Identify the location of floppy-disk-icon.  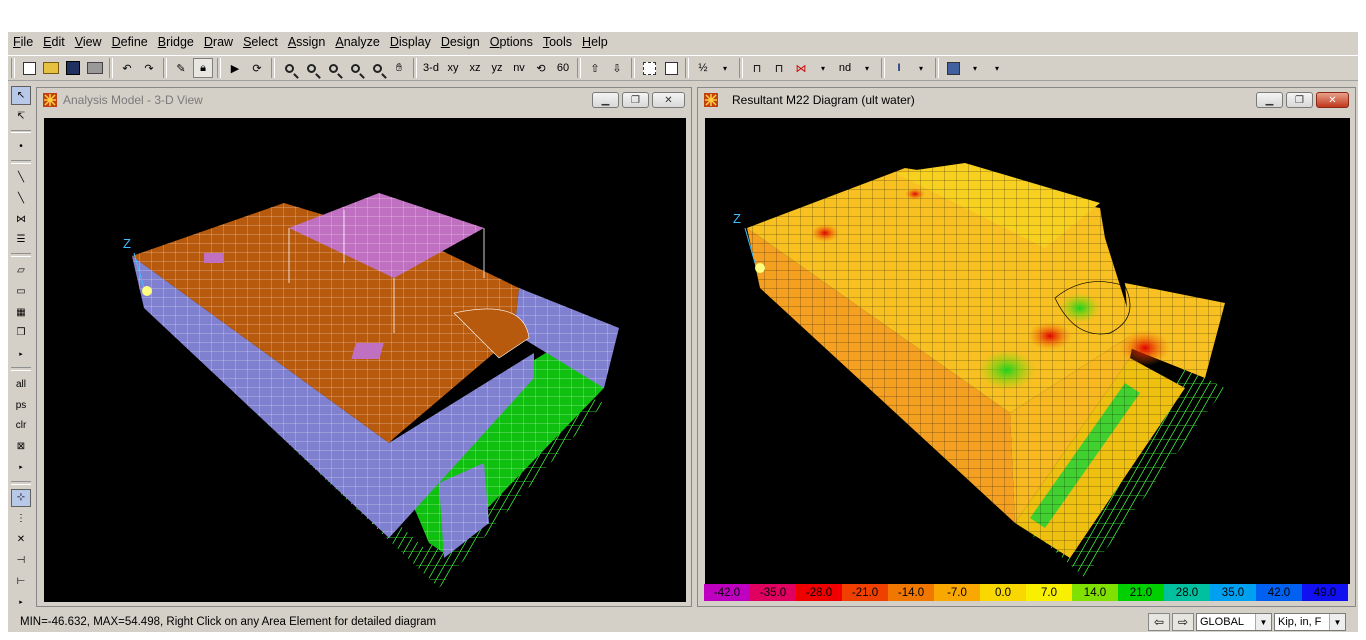
(73, 68).